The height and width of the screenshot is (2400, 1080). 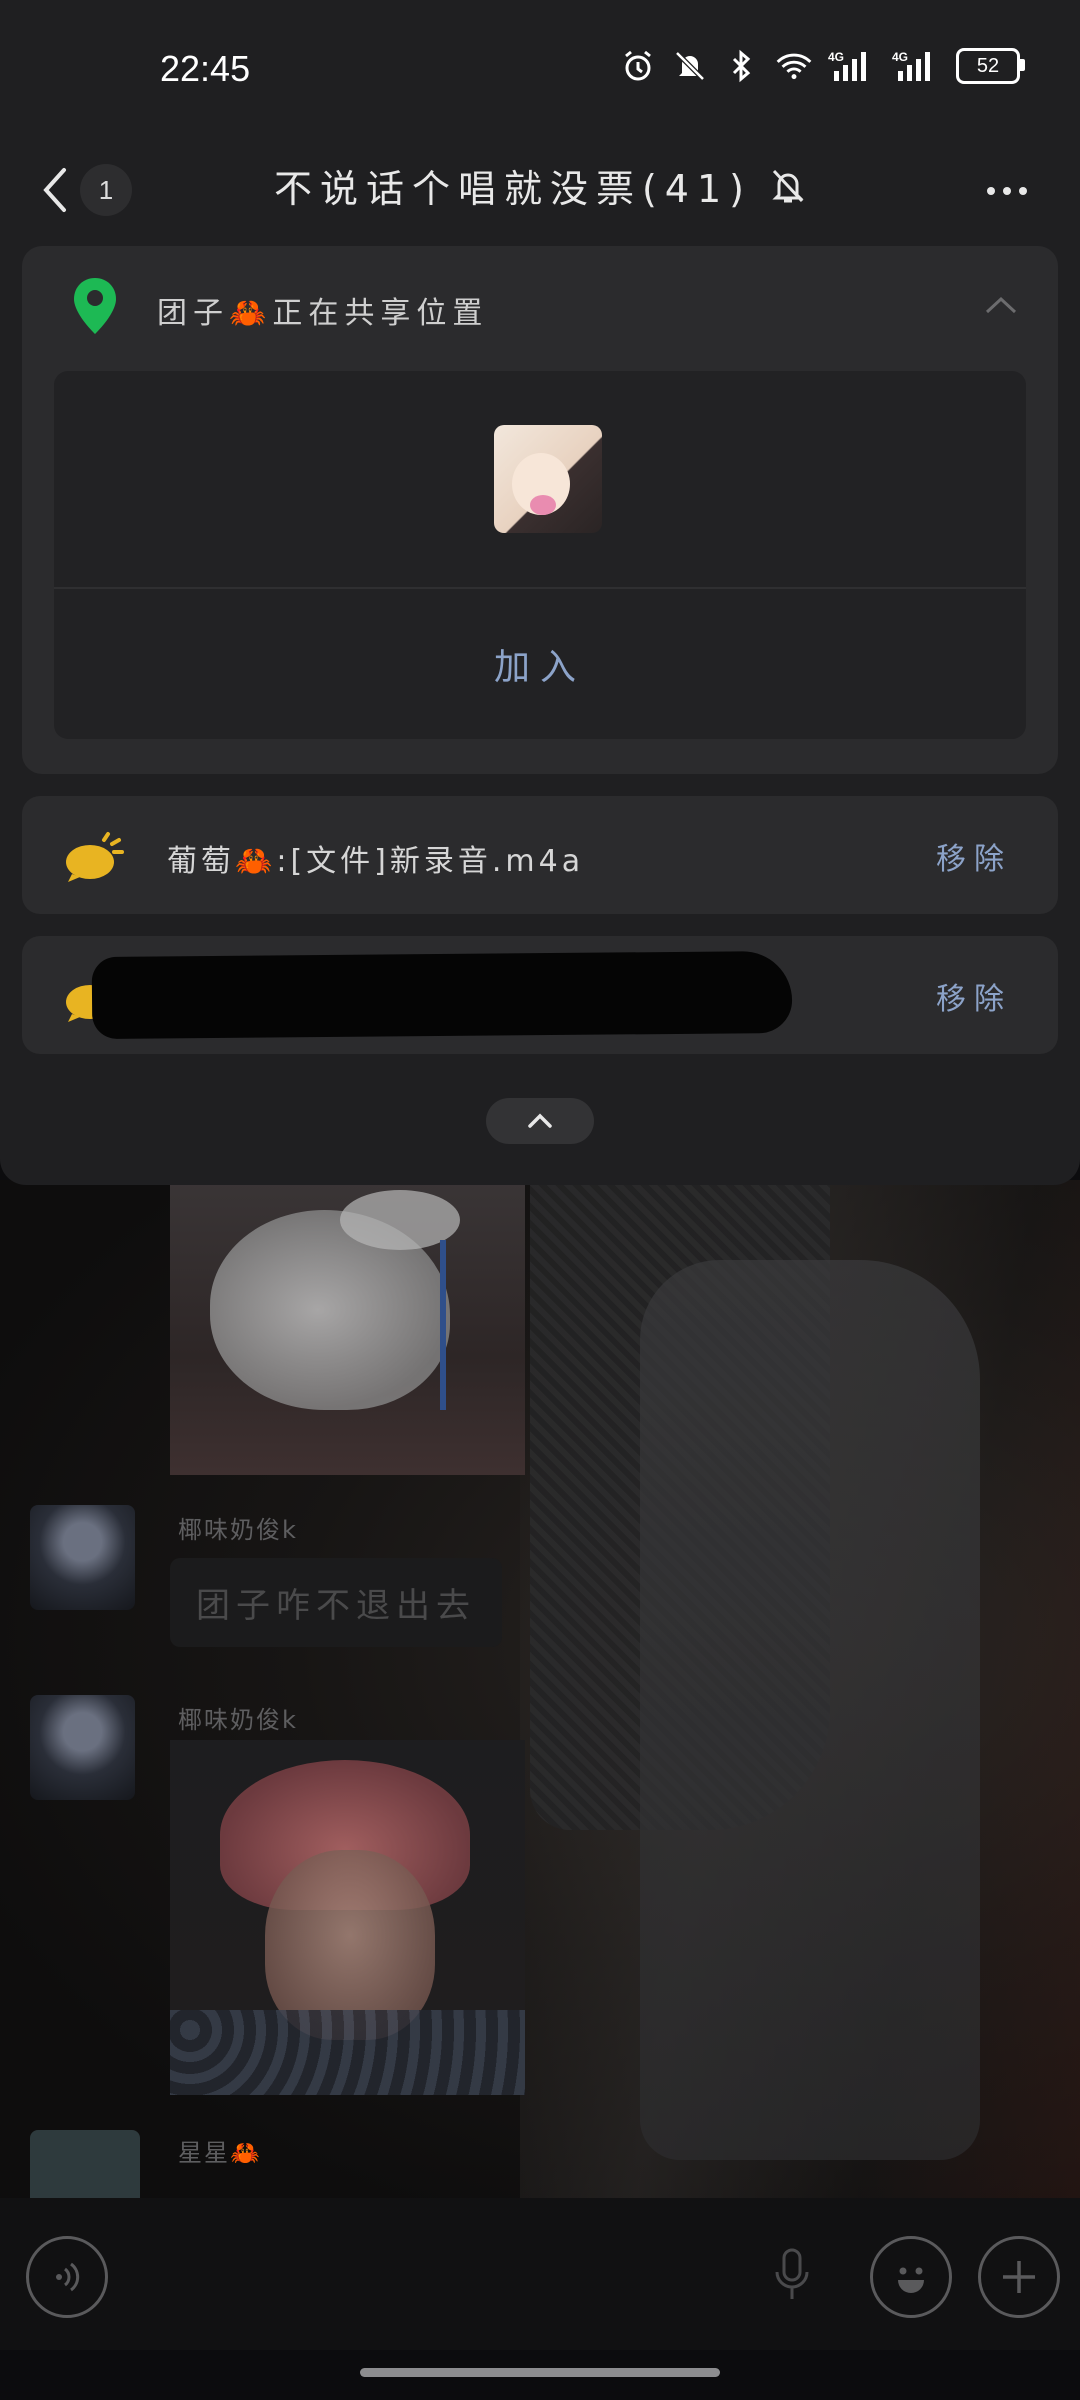 What do you see at coordinates (810, 1710) in the screenshot?
I see `wallpaper-shirt` at bounding box center [810, 1710].